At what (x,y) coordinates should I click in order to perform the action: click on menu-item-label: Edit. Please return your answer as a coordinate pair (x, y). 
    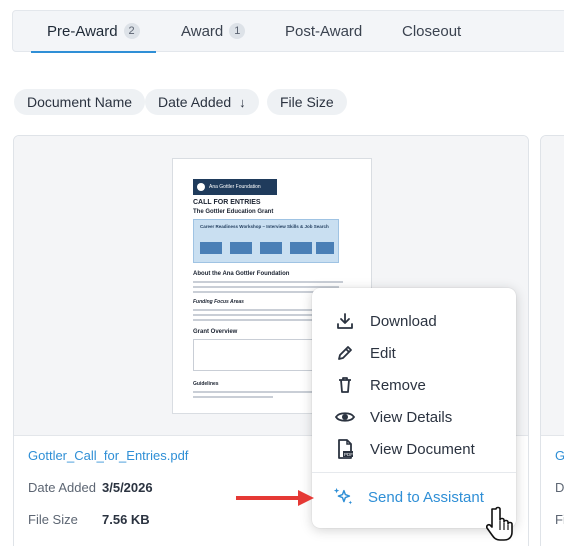
    Looking at the image, I should click on (383, 353).